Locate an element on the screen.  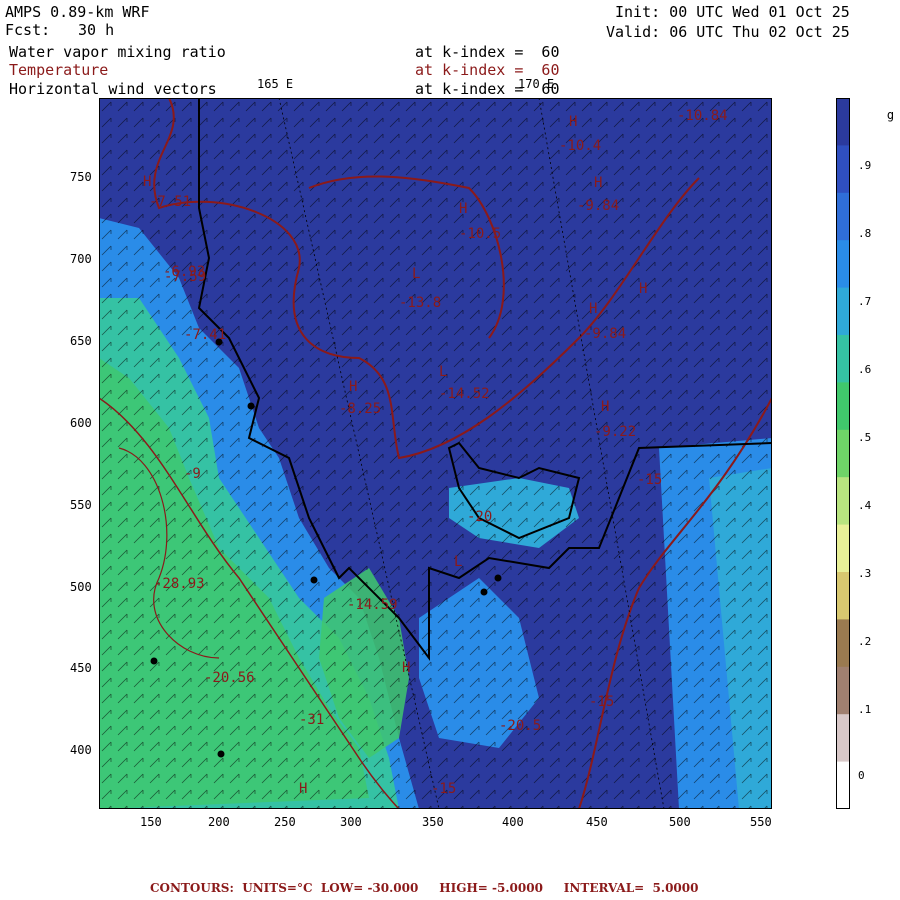
init-time: Init: 00 UTC Wed 01 Oct 25 is located at coordinates (732, 12).